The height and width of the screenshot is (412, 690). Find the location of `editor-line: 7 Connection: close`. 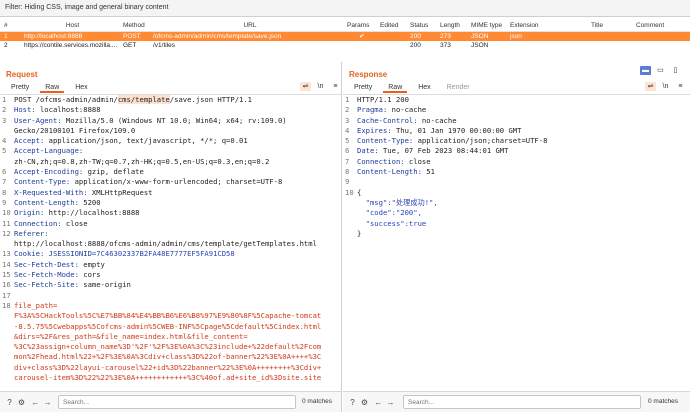

editor-line: 7 Connection: close is located at coordinates (516, 162).